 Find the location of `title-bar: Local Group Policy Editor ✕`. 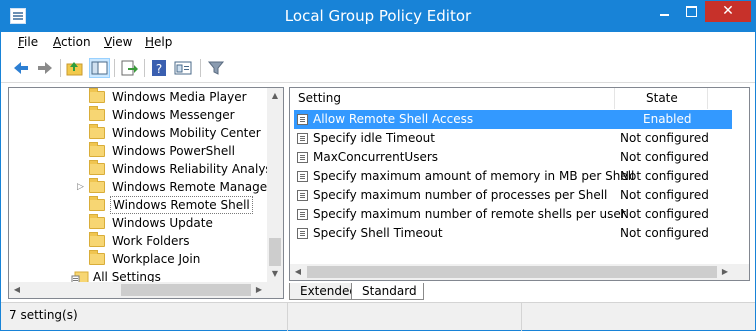

title-bar: Local Group Policy Editor ✕ is located at coordinates (378, 16).